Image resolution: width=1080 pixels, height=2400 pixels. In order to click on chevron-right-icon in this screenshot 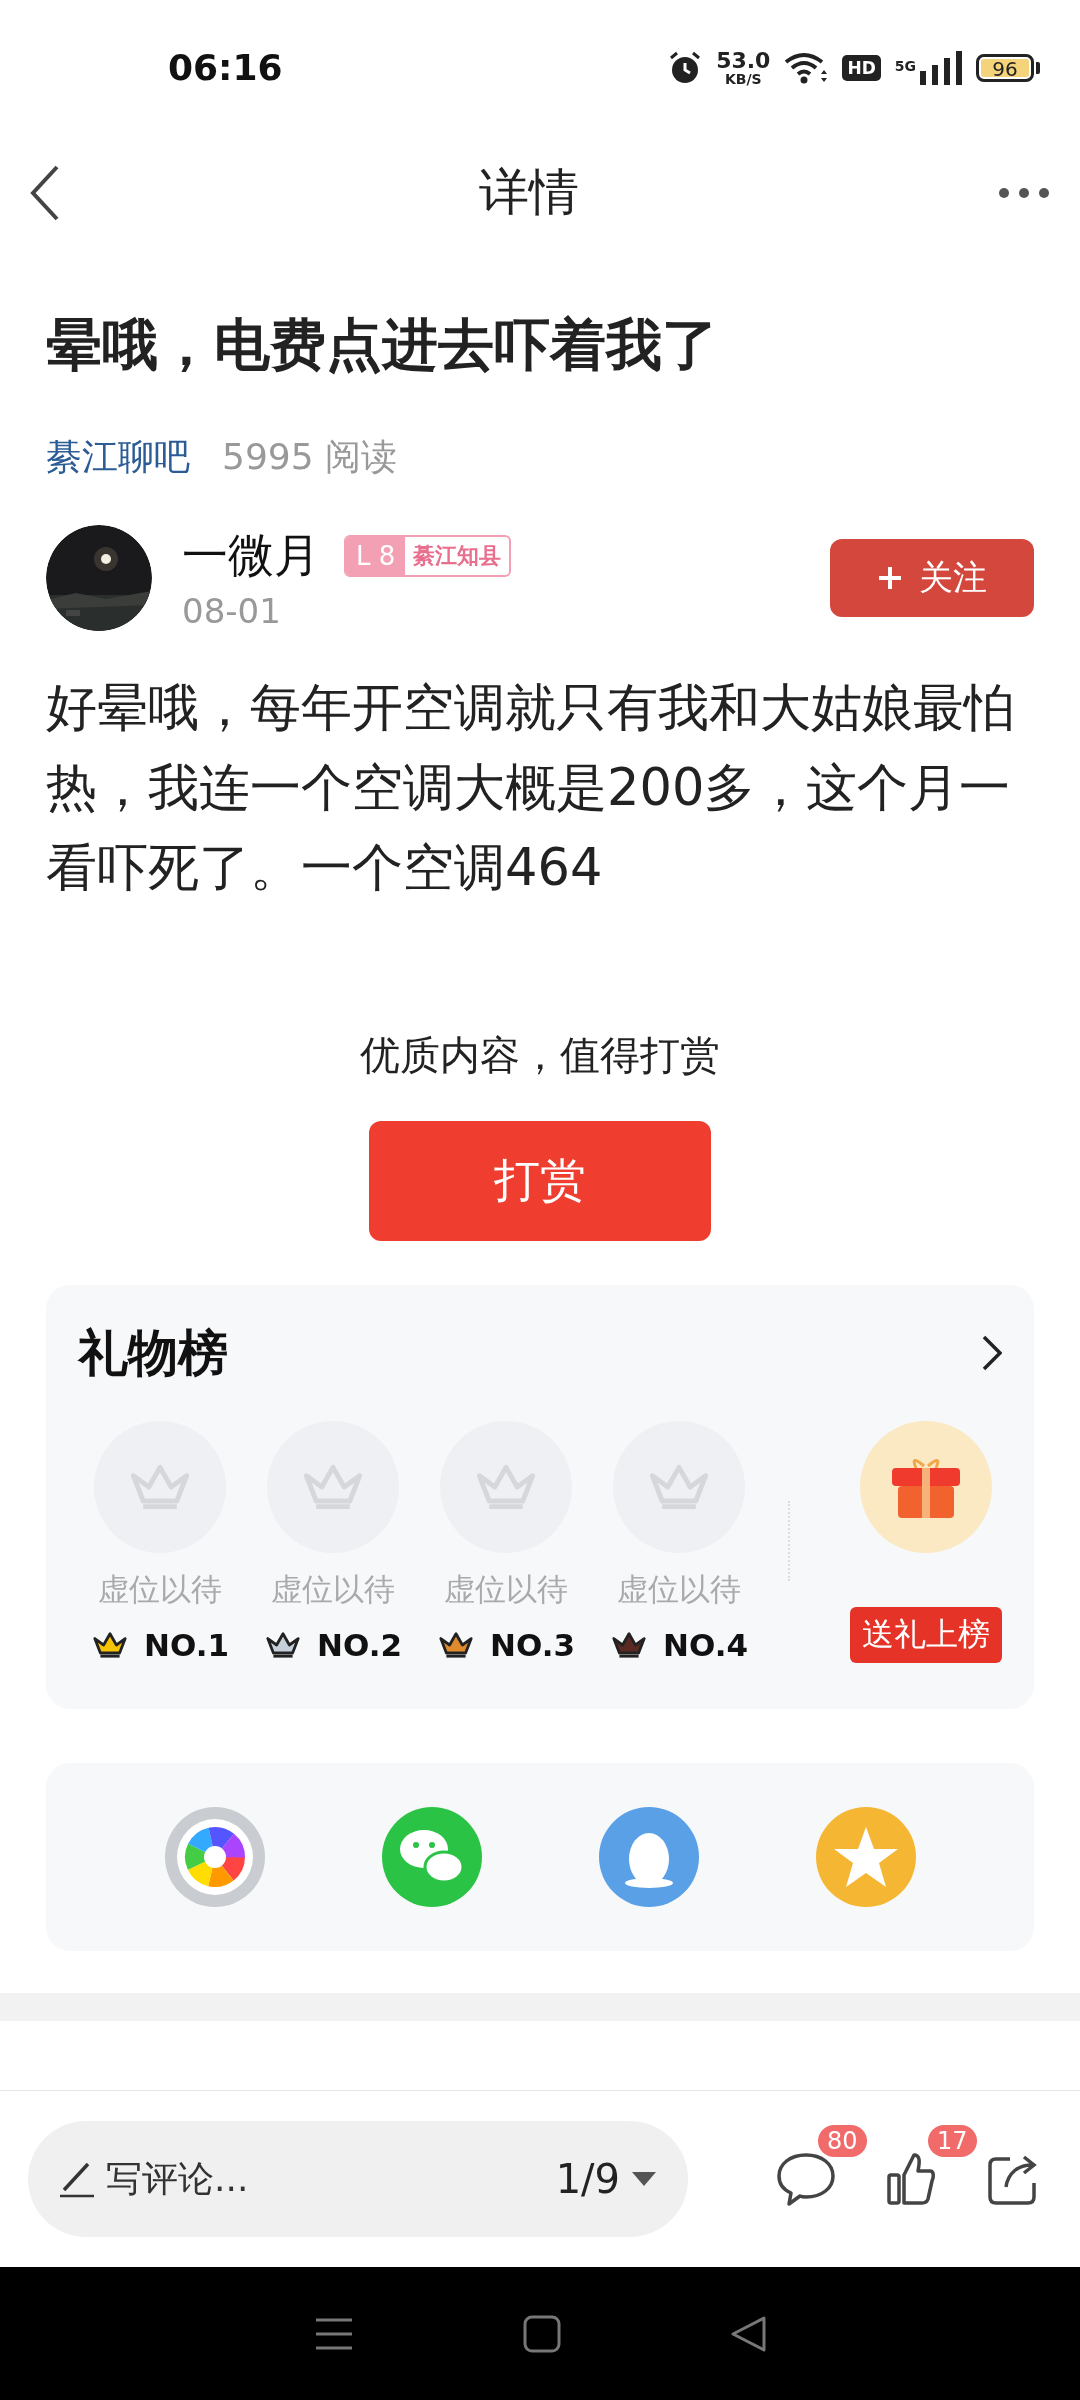, I will do `click(992, 1353)`.